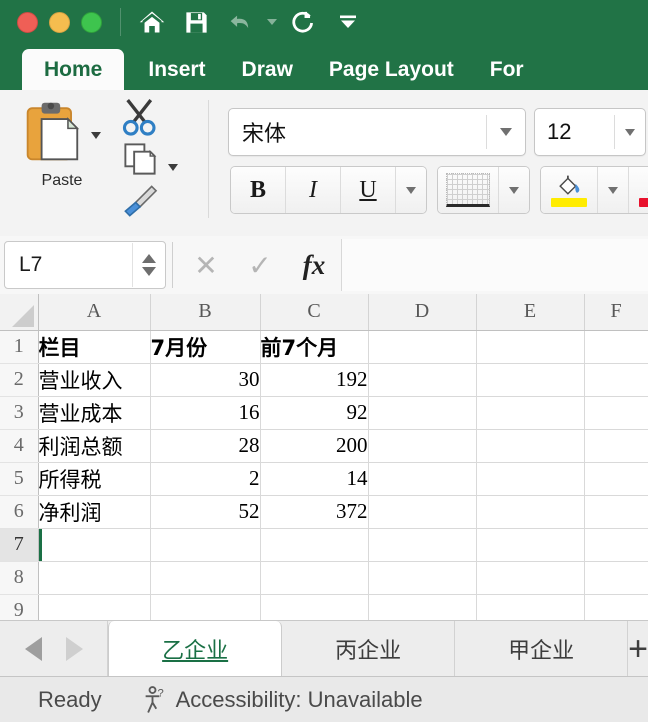  Describe the element at coordinates (530, 380) in the screenshot. I see `cell-e2` at that location.